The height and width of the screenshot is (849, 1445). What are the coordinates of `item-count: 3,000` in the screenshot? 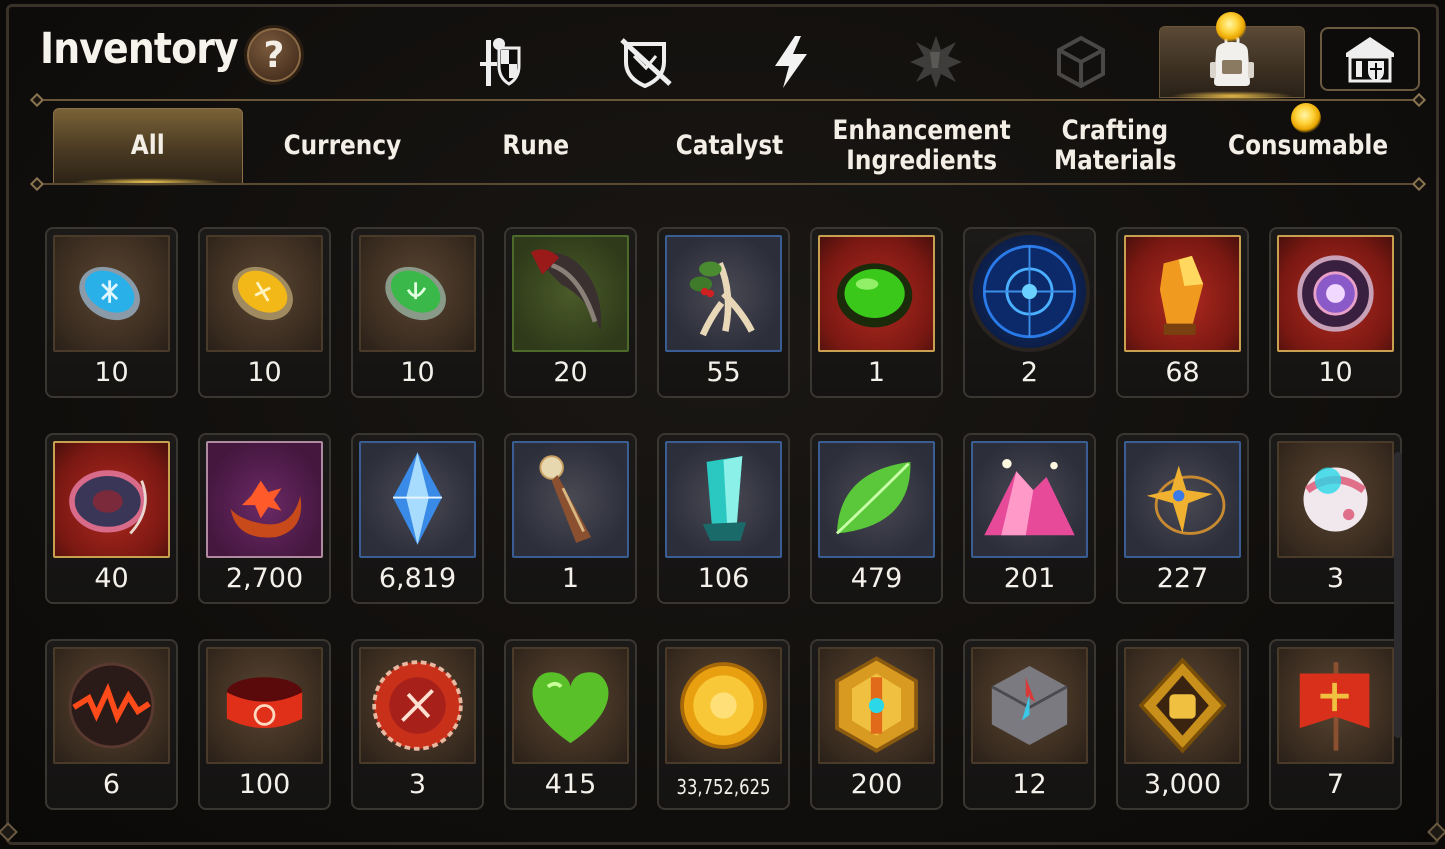 It's located at (1182, 784).